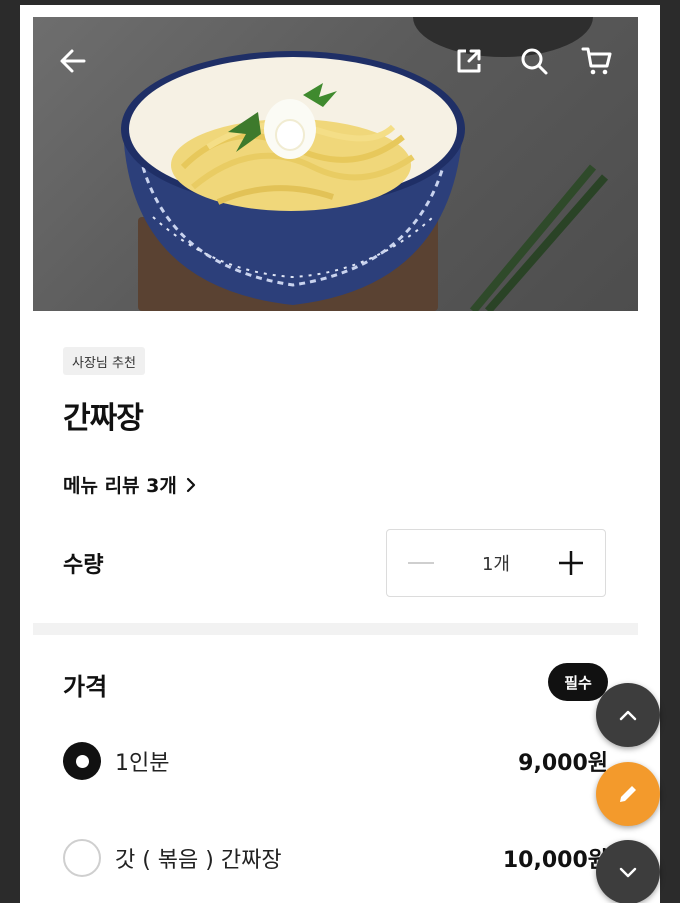 The width and height of the screenshot is (680, 903). What do you see at coordinates (578, 682) in the screenshot?
I see `required-badge: 필수` at bounding box center [578, 682].